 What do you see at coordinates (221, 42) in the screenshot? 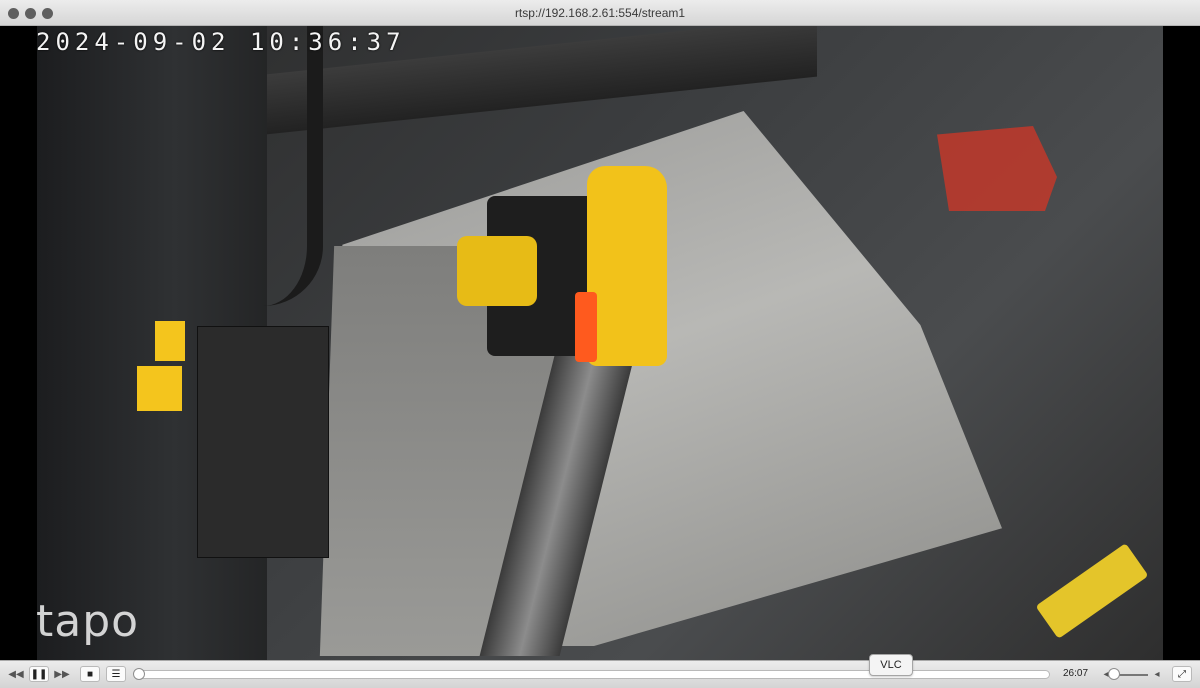
I see `timestamp-overlay: 2024-09-02 10:36:37` at bounding box center [221, 42].